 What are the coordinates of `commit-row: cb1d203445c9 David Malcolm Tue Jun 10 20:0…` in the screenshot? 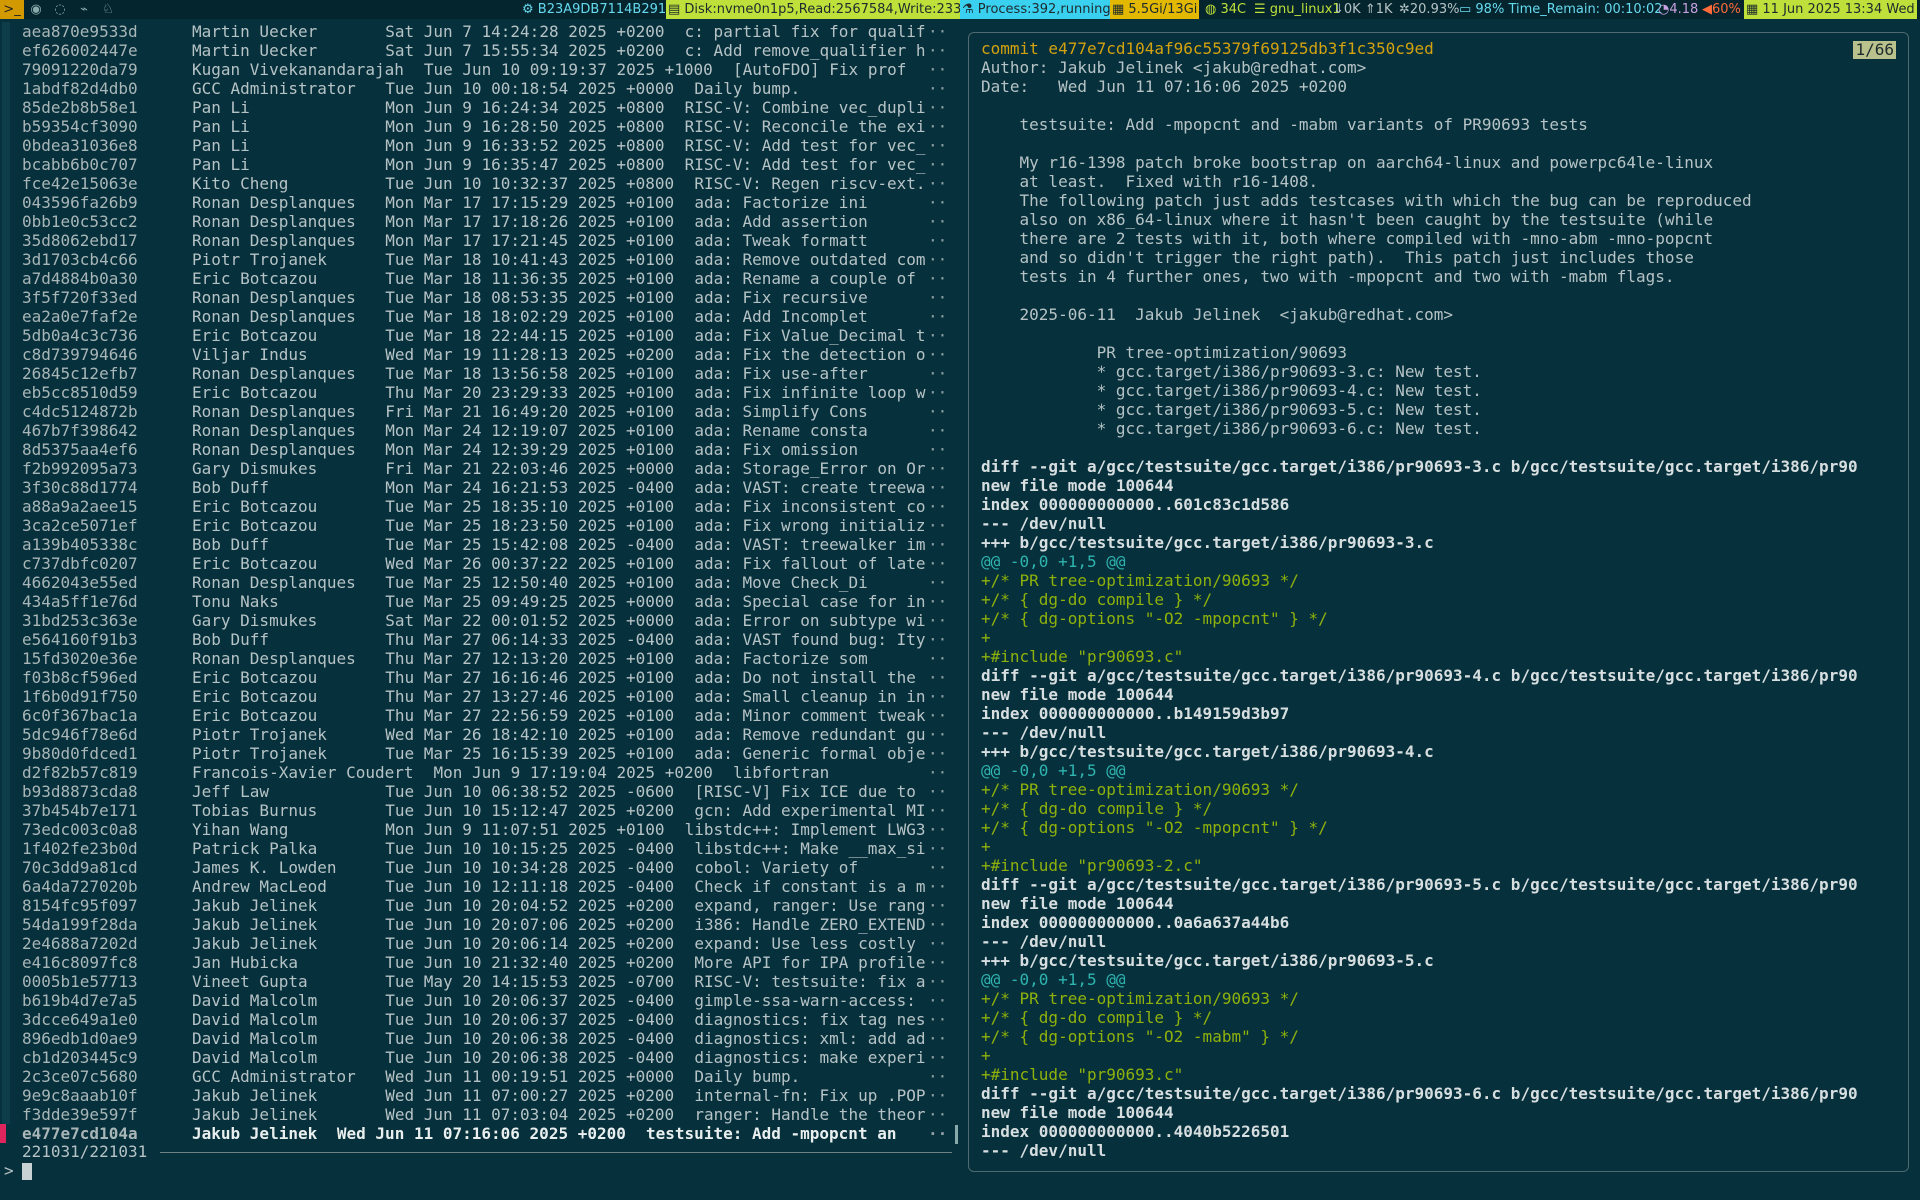 It's located at (479, 1057).